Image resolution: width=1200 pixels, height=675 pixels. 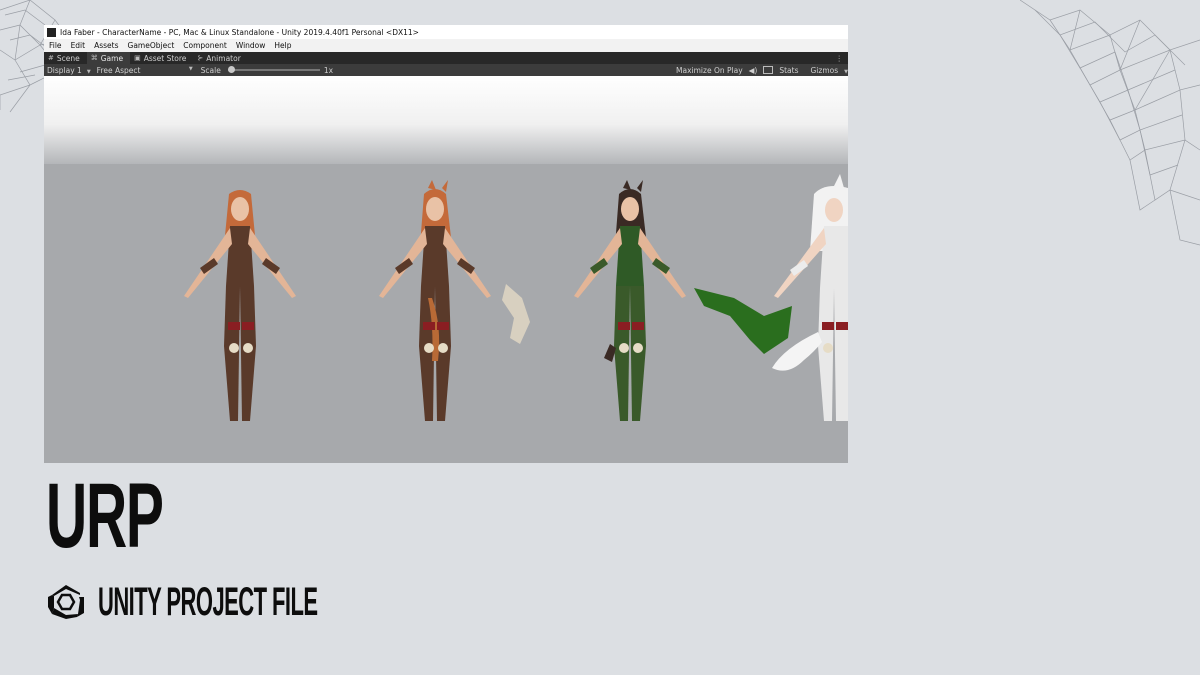 I want to click on menu-gameobject: GameObject, so click(x=151, y=45).